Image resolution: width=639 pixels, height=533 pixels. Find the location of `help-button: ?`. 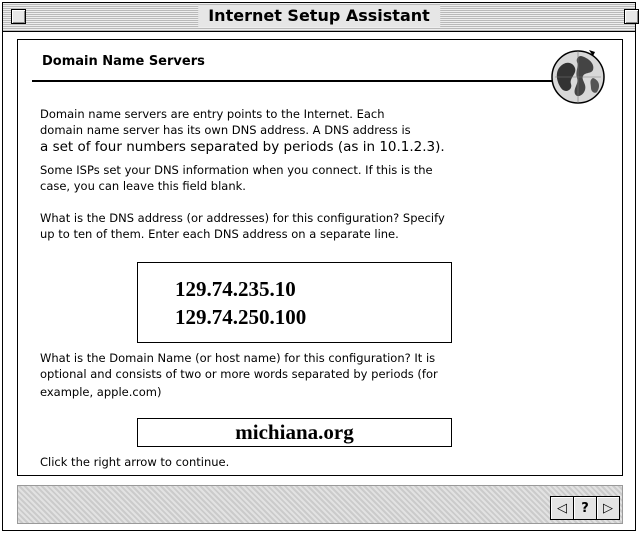

help-button: ? is located at coordinates (585, 508).